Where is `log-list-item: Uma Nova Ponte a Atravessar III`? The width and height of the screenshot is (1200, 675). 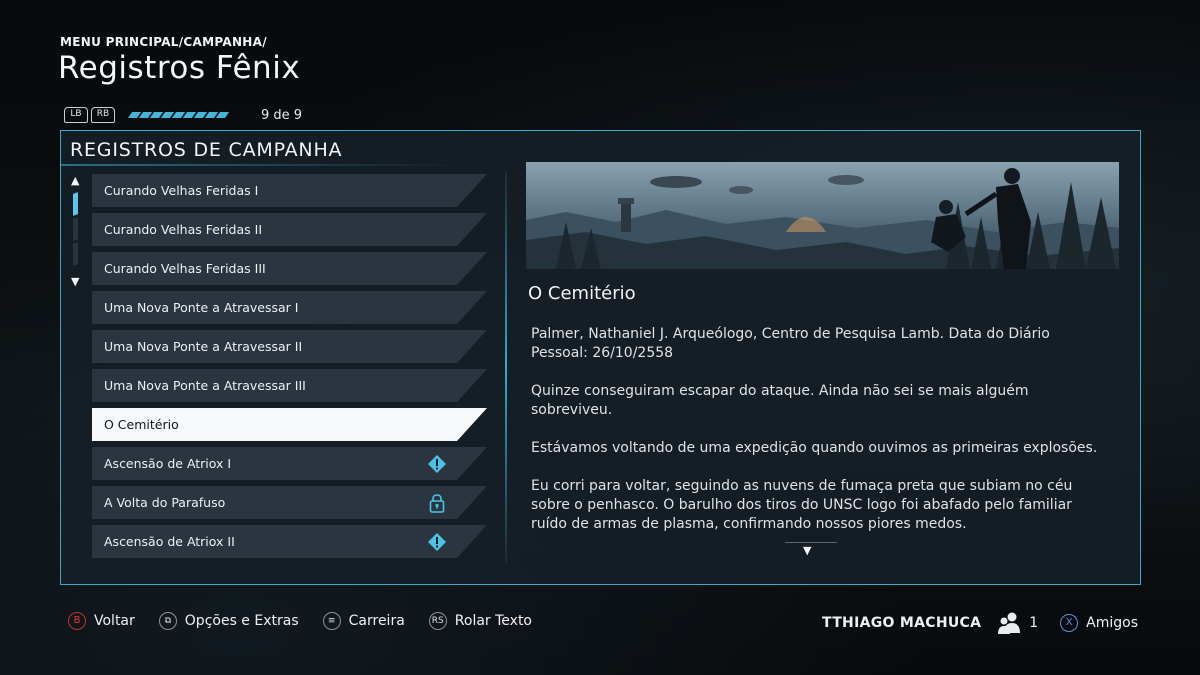 log-list-item: Uma Nova Ponte a Atravessar III is located at coordinates (289, 385).